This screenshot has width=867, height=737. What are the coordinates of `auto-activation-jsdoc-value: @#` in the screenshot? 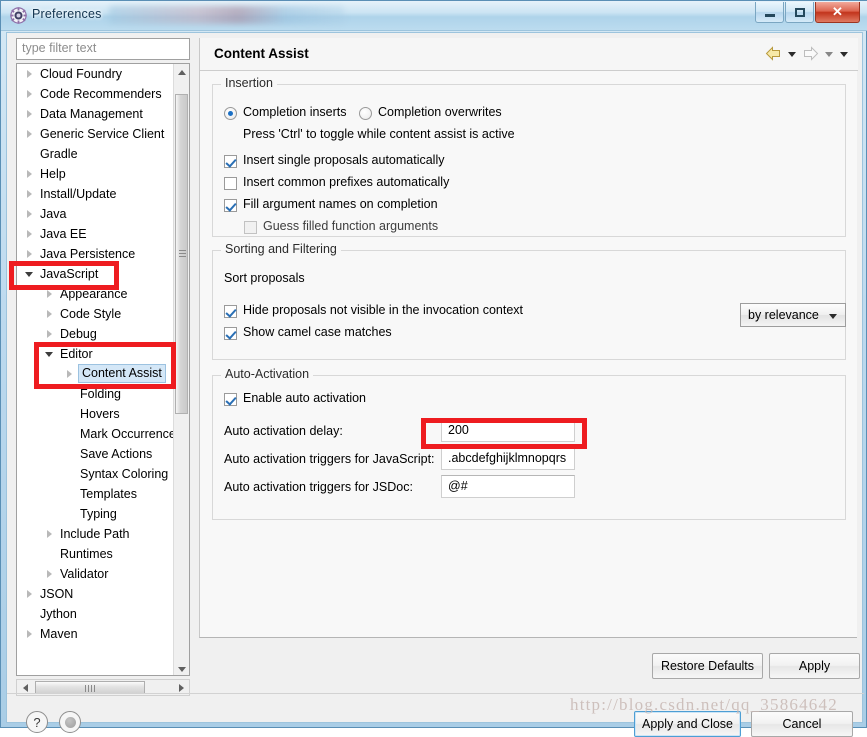 It's located at (458, 486).